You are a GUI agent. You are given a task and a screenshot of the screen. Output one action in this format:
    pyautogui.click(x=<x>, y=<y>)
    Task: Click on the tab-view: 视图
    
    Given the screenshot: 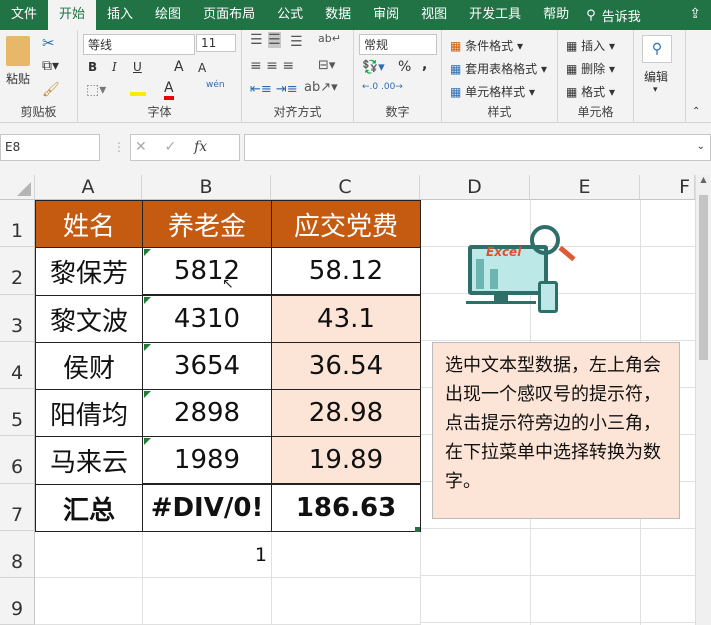 What is the action you would take?
    pyautogui.click(x=434, y=15)
    